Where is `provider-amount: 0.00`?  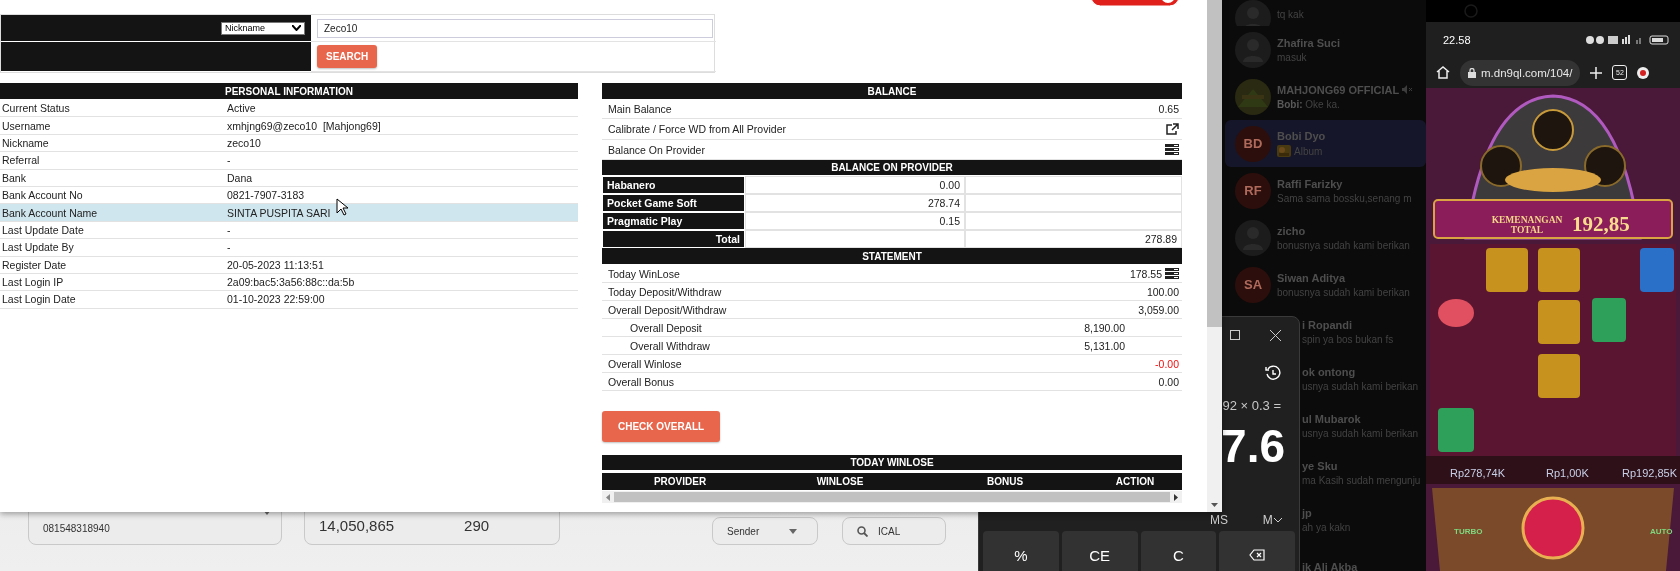
provider-amount: 0.00 is located at coordinates (855, 185).